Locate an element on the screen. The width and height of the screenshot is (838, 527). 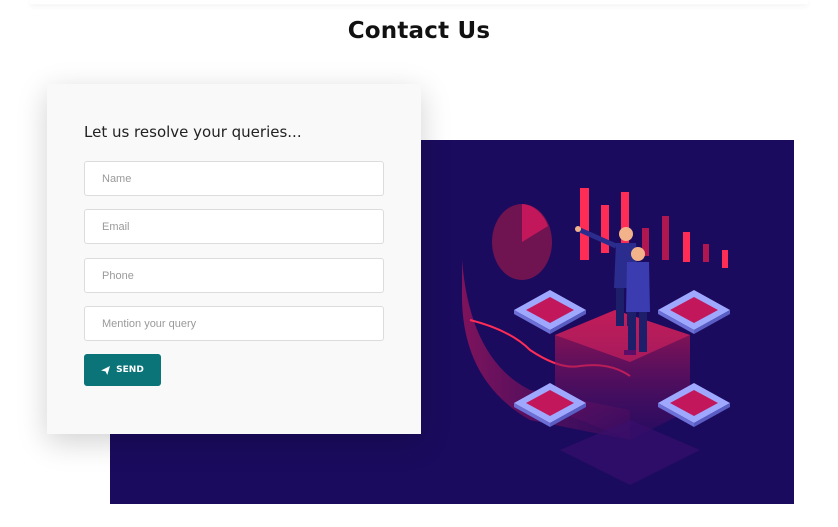
name-field is located at coordinates (234, 178).